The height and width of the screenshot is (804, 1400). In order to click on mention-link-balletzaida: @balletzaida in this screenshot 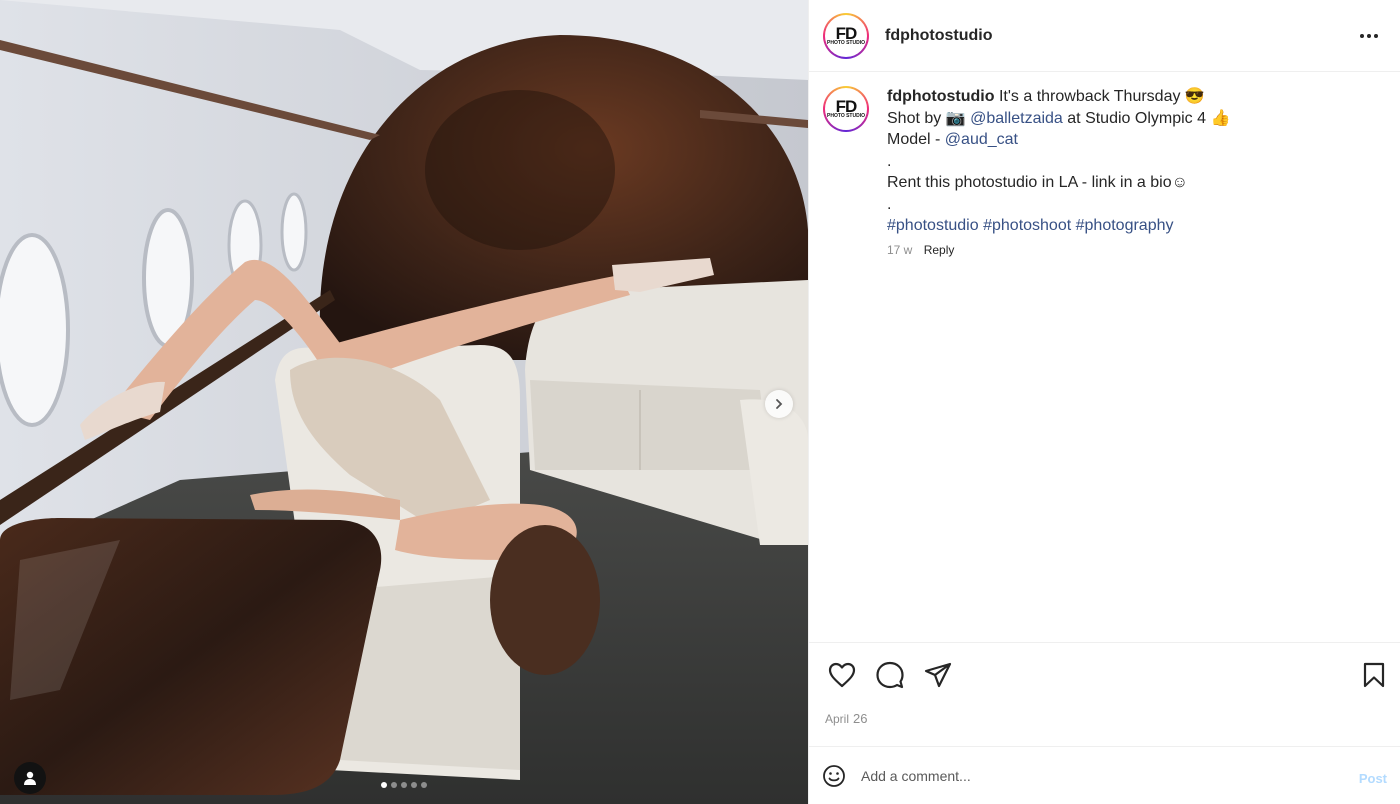, I will do `click(1016, 118)`.